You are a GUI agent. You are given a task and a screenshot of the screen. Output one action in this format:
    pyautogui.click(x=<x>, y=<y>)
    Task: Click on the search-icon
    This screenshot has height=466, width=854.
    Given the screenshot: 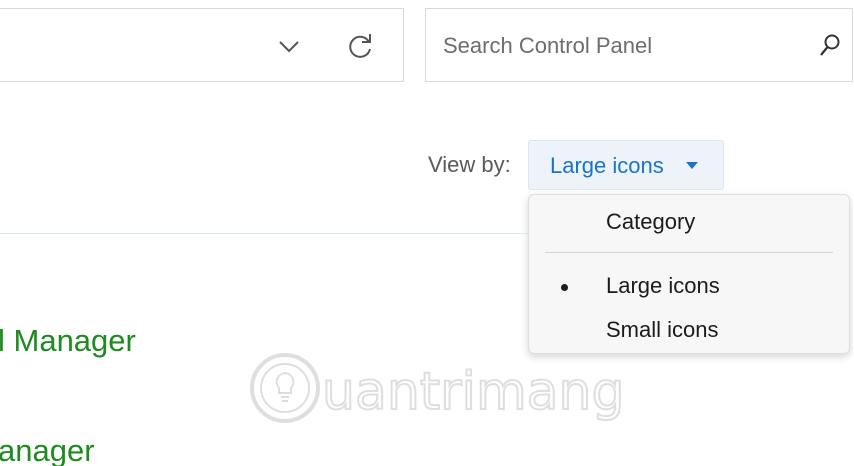 What is the action you would take?
    pyautogui.click(x=830, y=46)
    